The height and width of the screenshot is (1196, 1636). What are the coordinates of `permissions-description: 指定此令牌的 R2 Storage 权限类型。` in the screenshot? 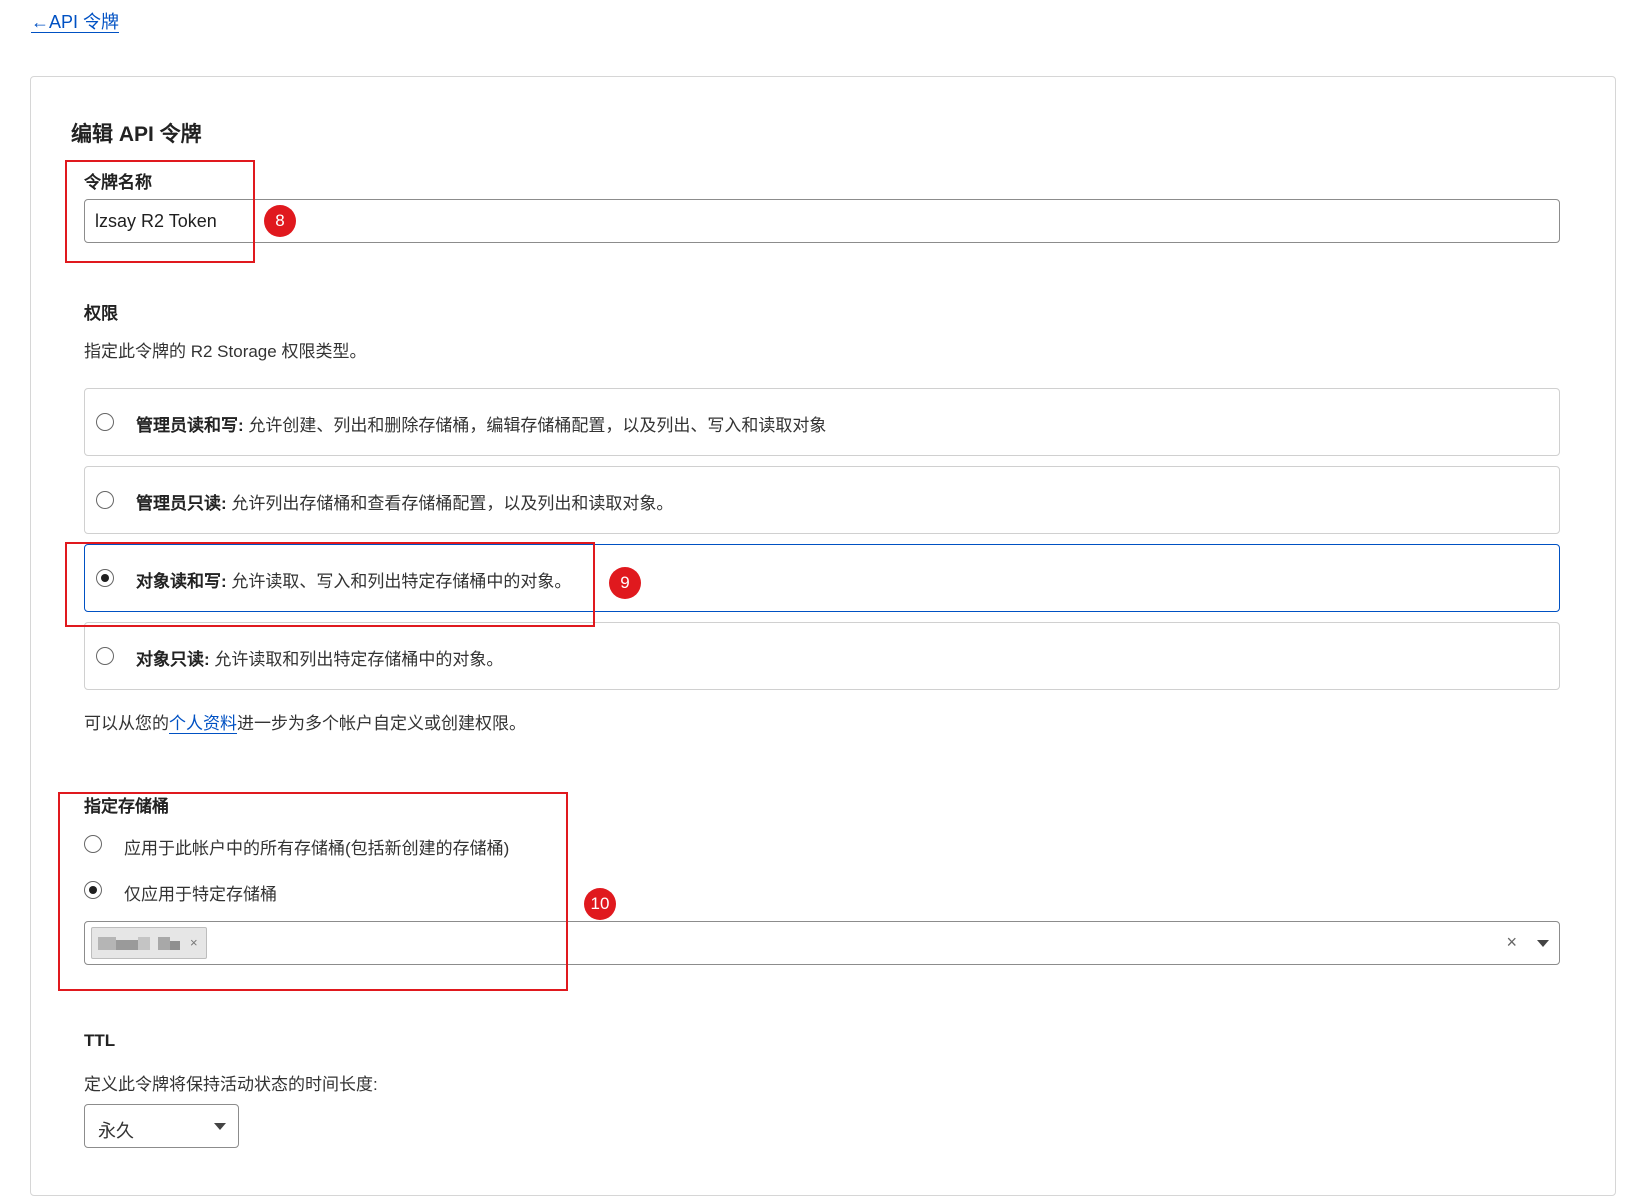 It's located at (225, 351).